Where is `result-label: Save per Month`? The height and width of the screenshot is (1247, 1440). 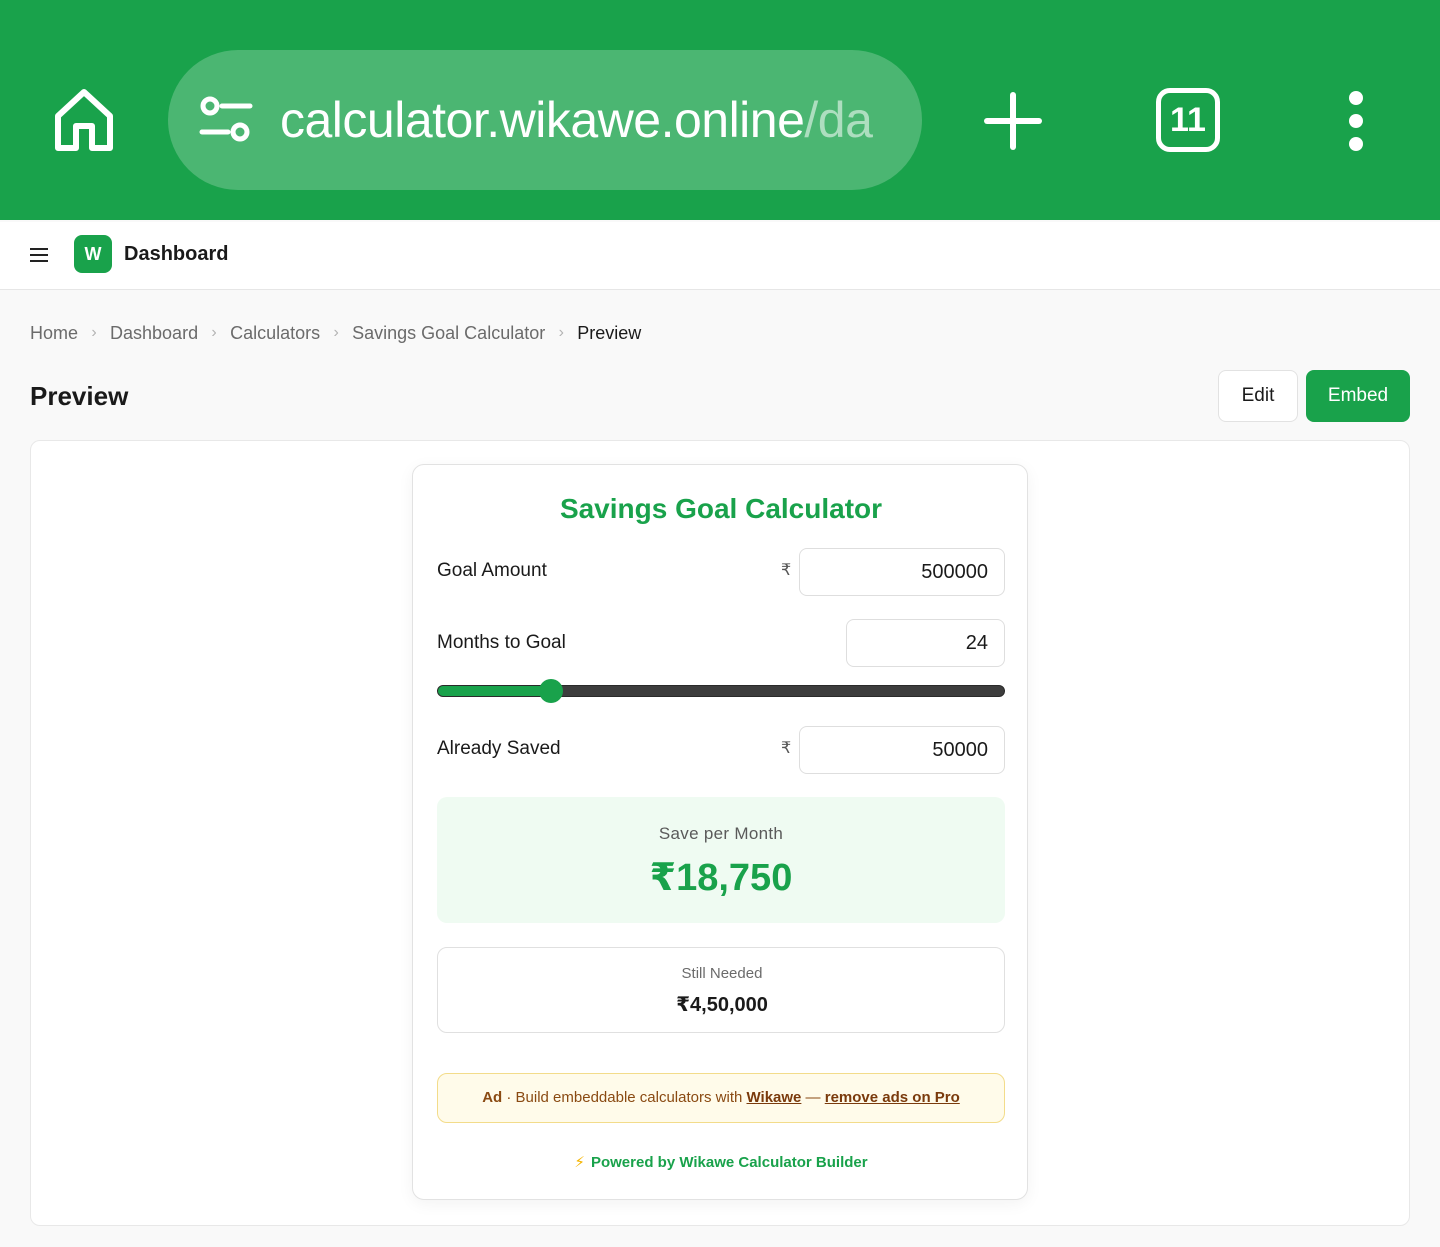 result-label: Save per Month is located at coordinates (721, 833).